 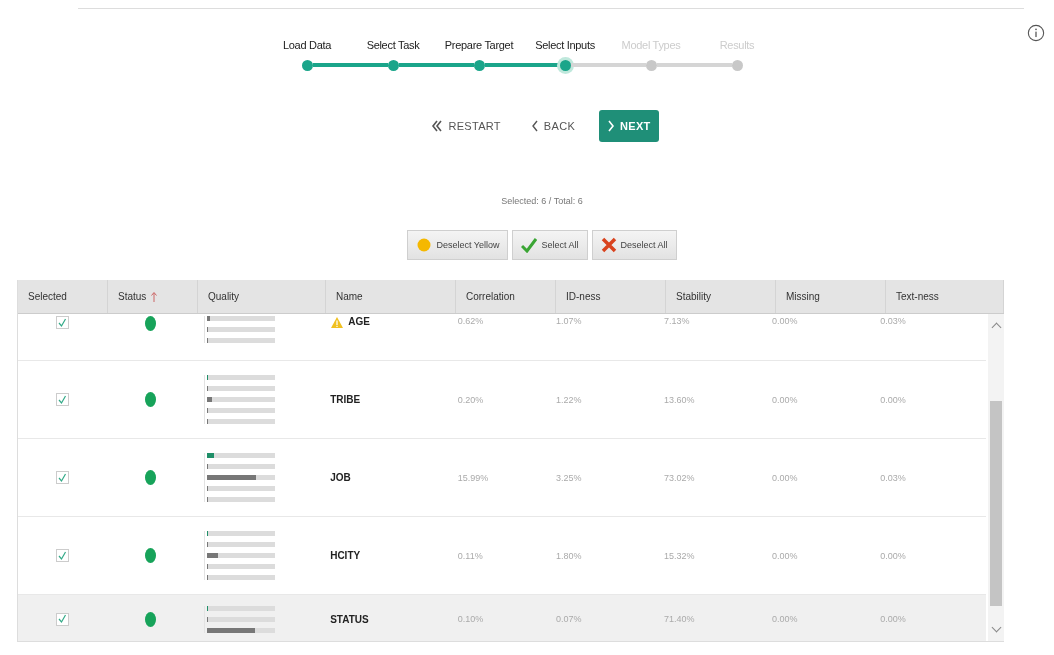 I want to click on table-row: AGE 0.62% 1.07% 7.13% 0.00% 0.03%, so click(x=502, y=337).